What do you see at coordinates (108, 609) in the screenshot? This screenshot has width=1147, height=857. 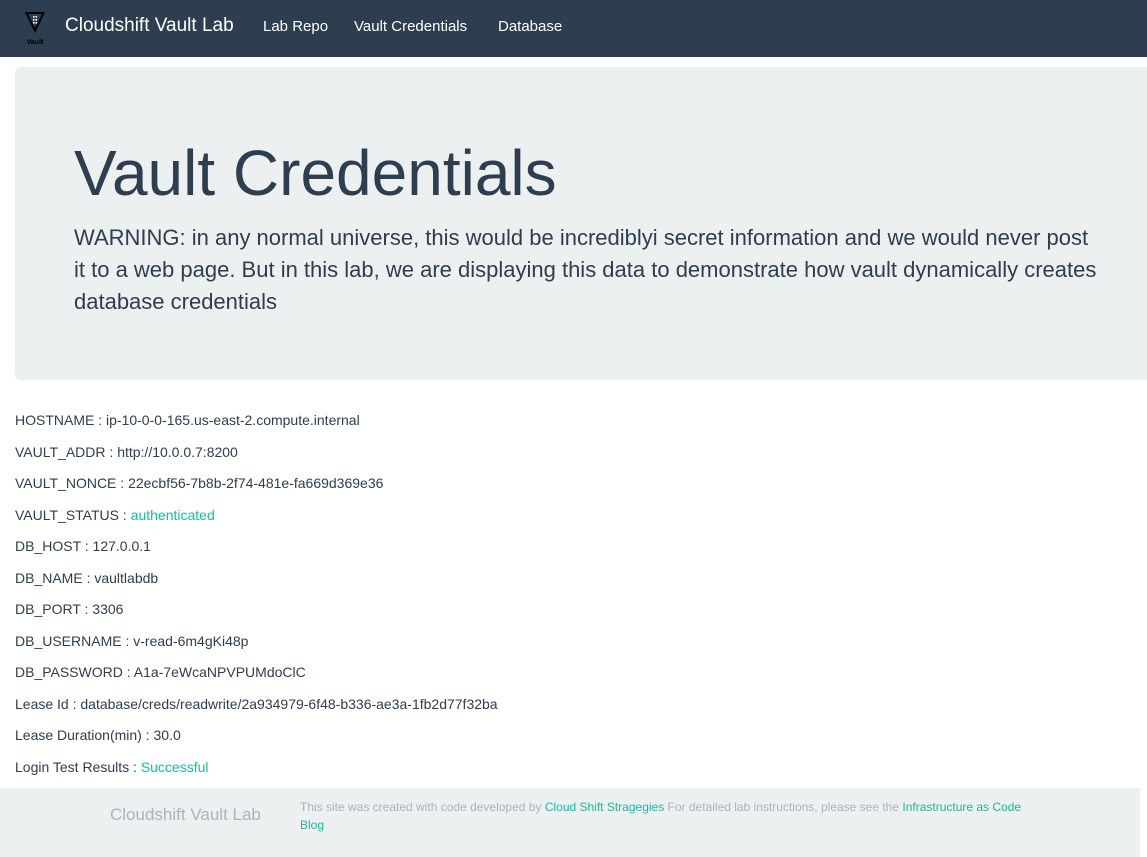 I see `detail-value: 3306` at bounding box center [108, 609].